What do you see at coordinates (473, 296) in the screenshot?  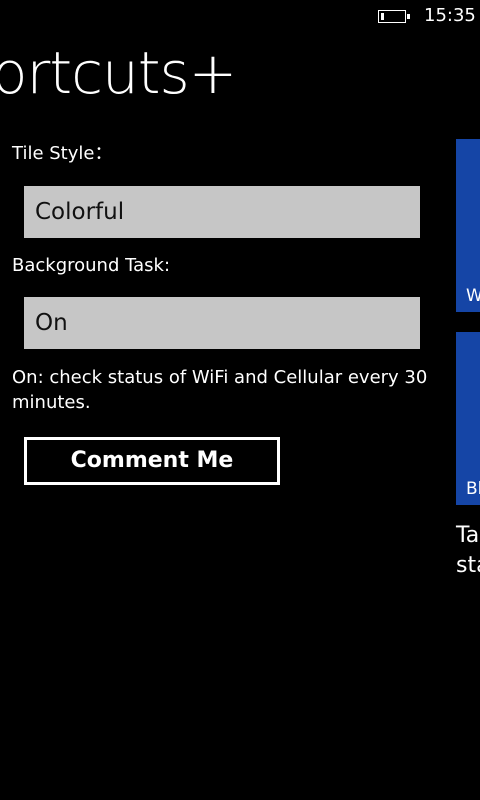 I see `peek-tile-1-label: W` at bounding box center [473, 296].